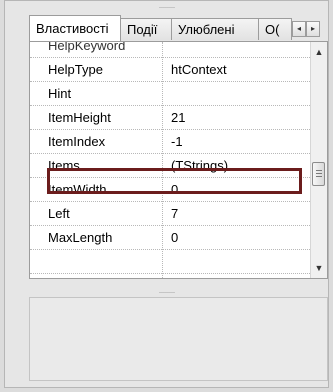 The width and height of the screenshot is (333, 392). Describe the element at coordinates (313, 29) in the screenshot. I see `chevron-right-icon: ▸` at that location.